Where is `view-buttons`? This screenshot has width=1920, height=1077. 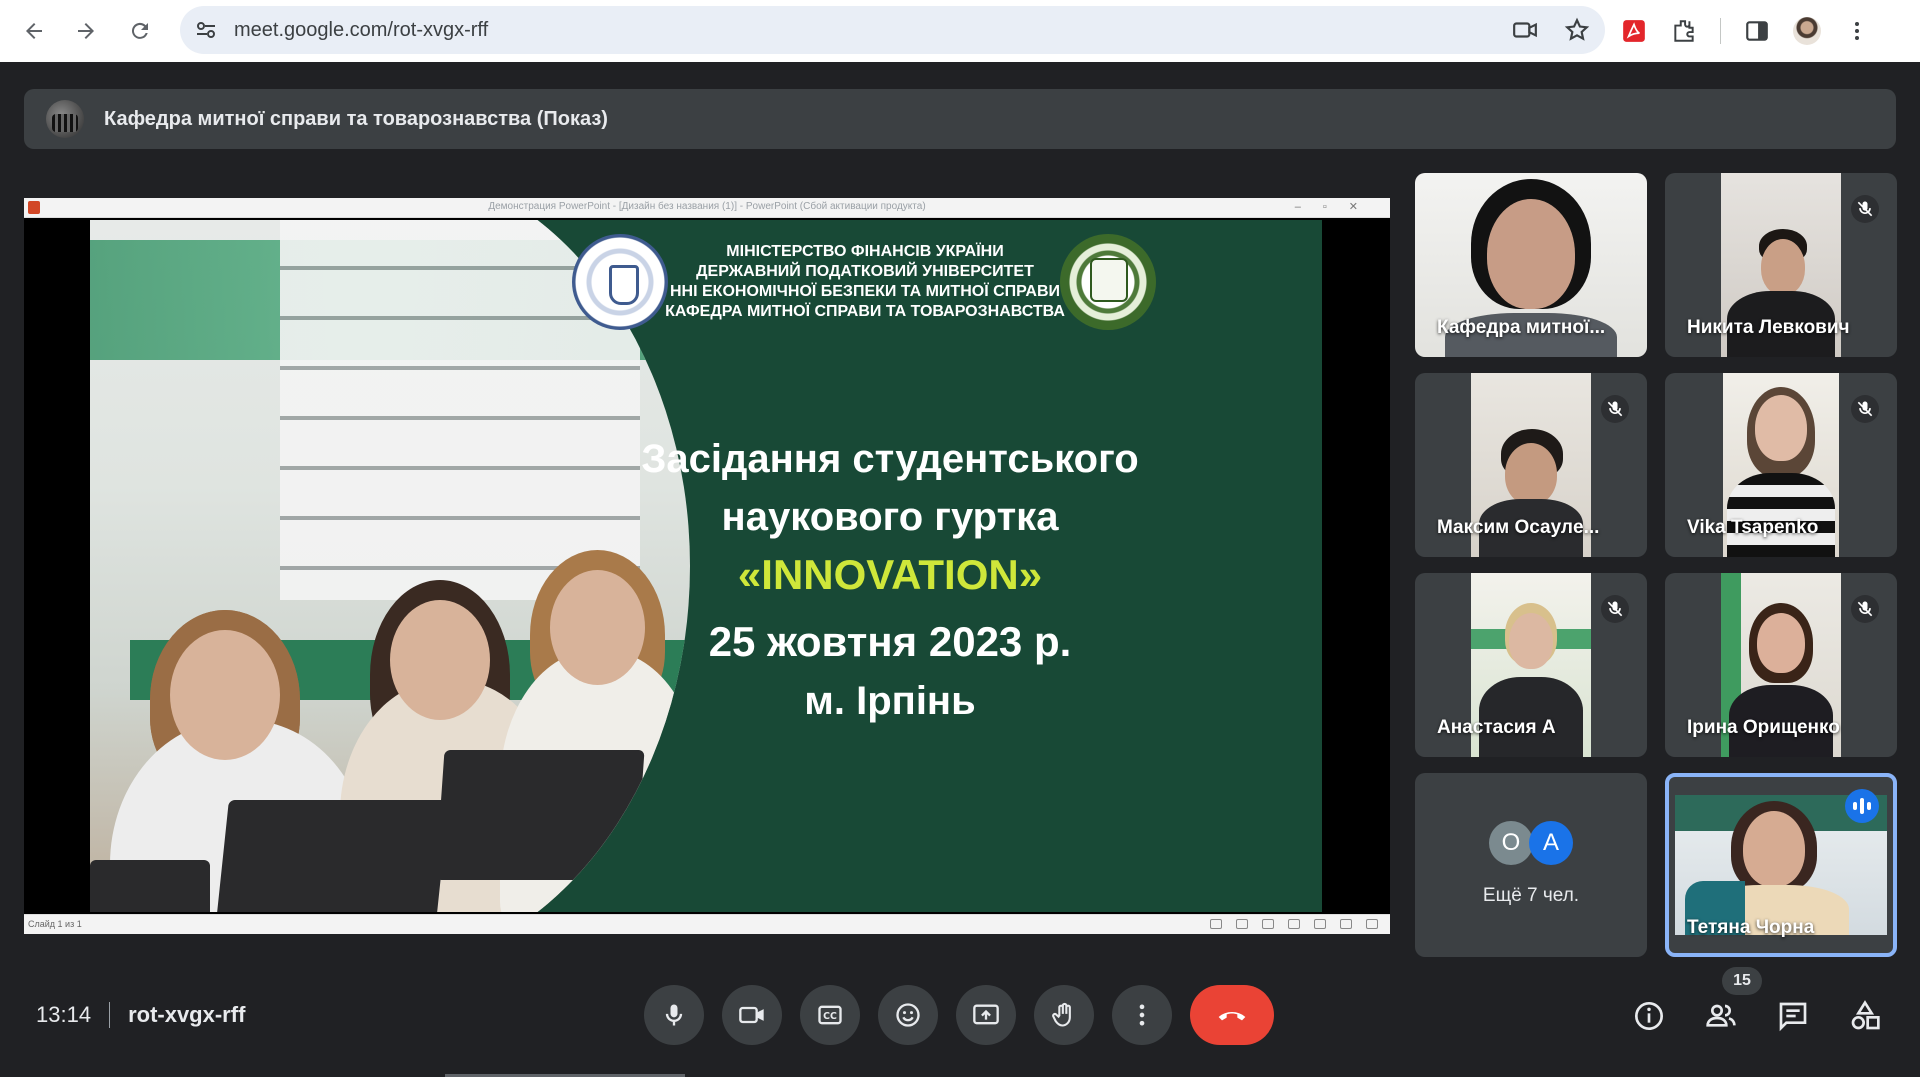
view-buttons is located at coordinates (1294, 924).